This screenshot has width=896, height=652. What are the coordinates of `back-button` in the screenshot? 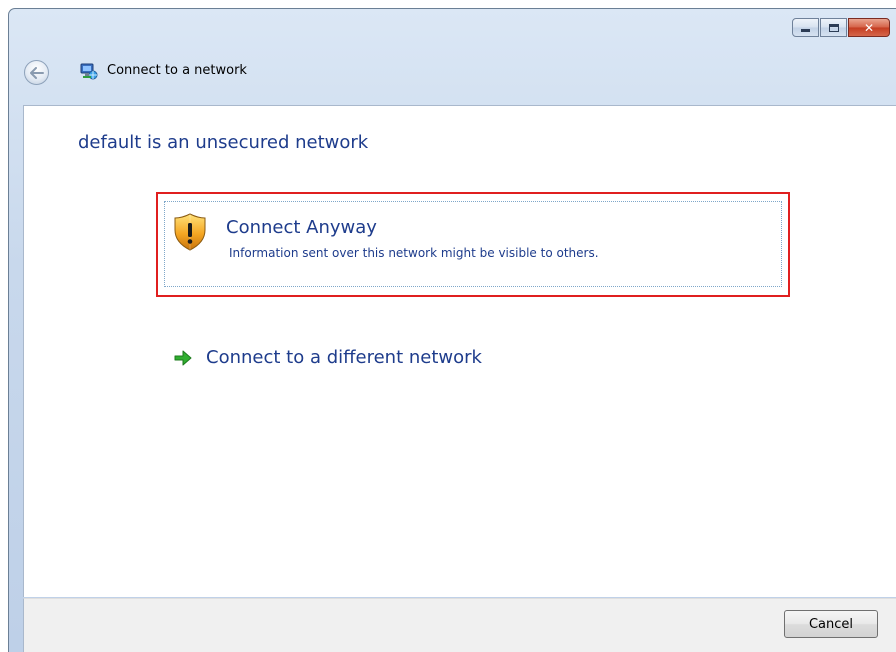 It's located at (36, 72).